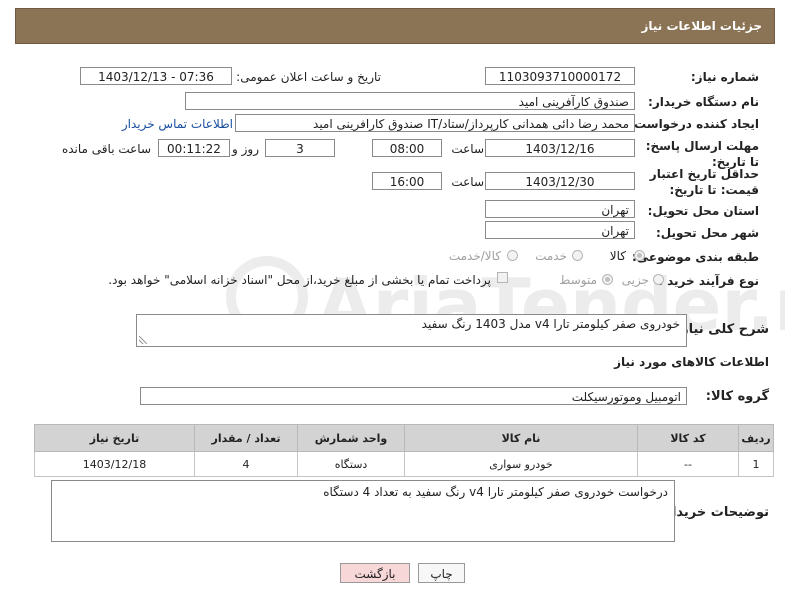 The image size is (789, 598). What do you see at coordinates (246, 464) in the screenshot?
I see `cell-quantity: 4` at bounding box center [246, 464].